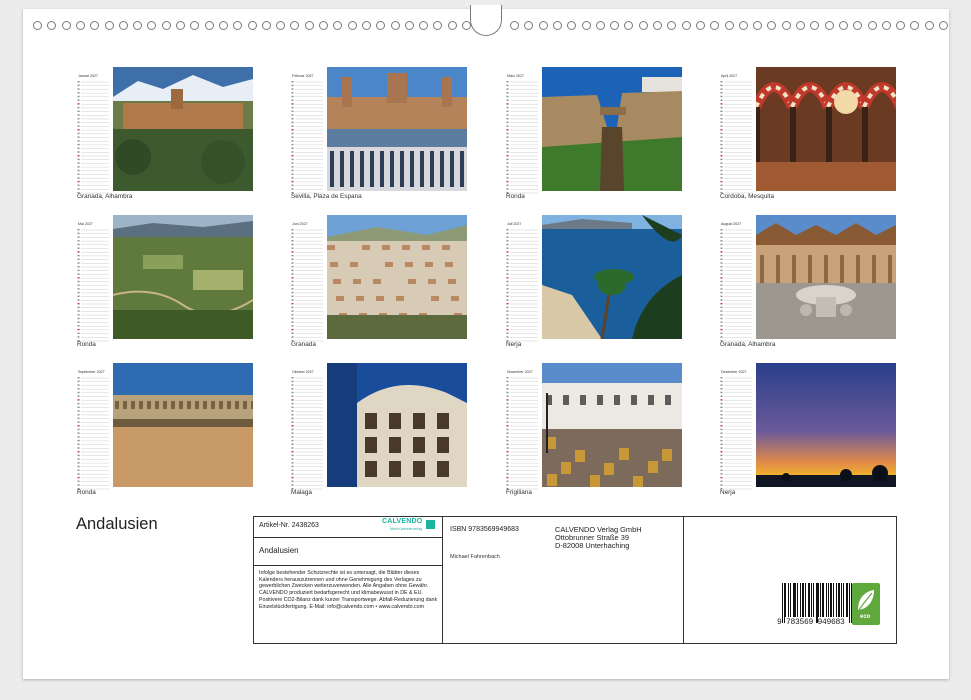 This screenshot has width=971, height=700. I want to click on month-calendar-grid: Februar 2027, so click(307, 135).